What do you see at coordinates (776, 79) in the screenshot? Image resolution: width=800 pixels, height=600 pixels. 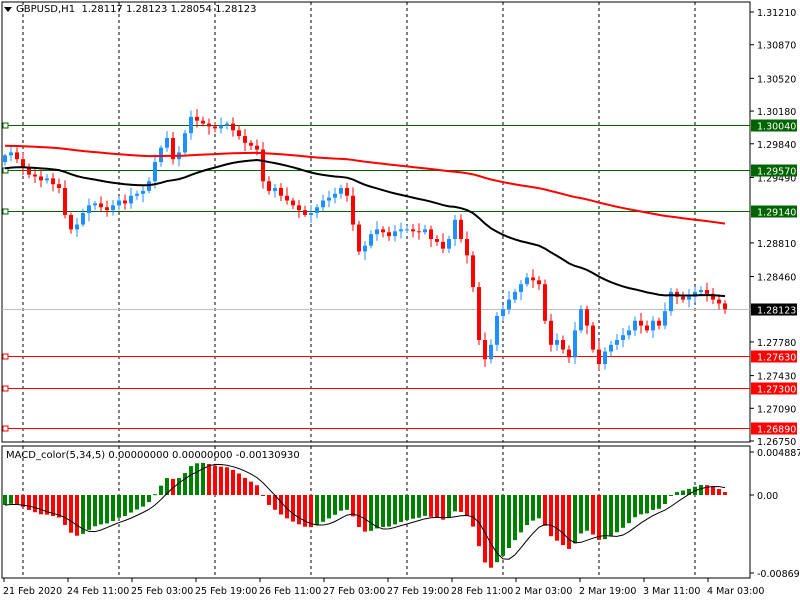 I see `price-tick-label: 1.30520` at bounding box center [776, 79].